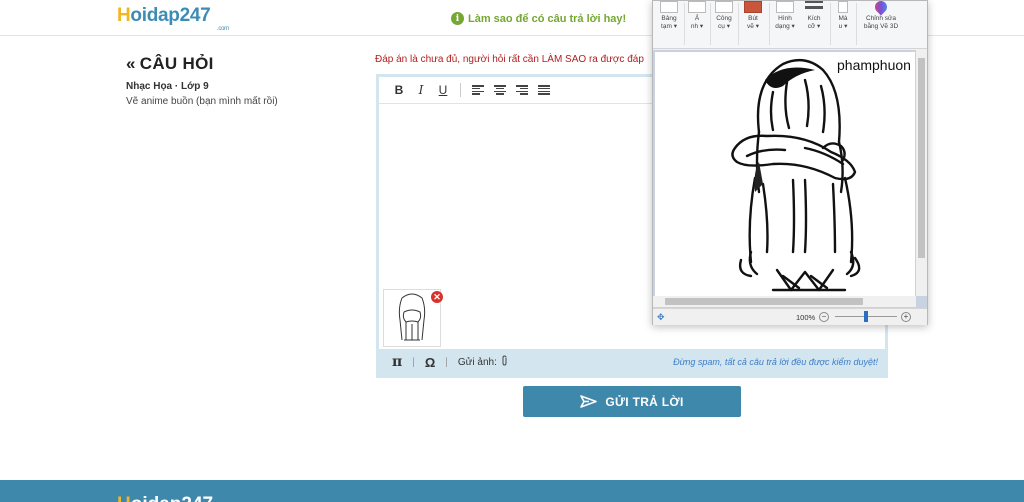 The width and height of the screenshot is (1024, 502). What do you see at coordinates (421, 90) in the screenshot?
I see `italic-button: I` at bounding box center [421, 90].